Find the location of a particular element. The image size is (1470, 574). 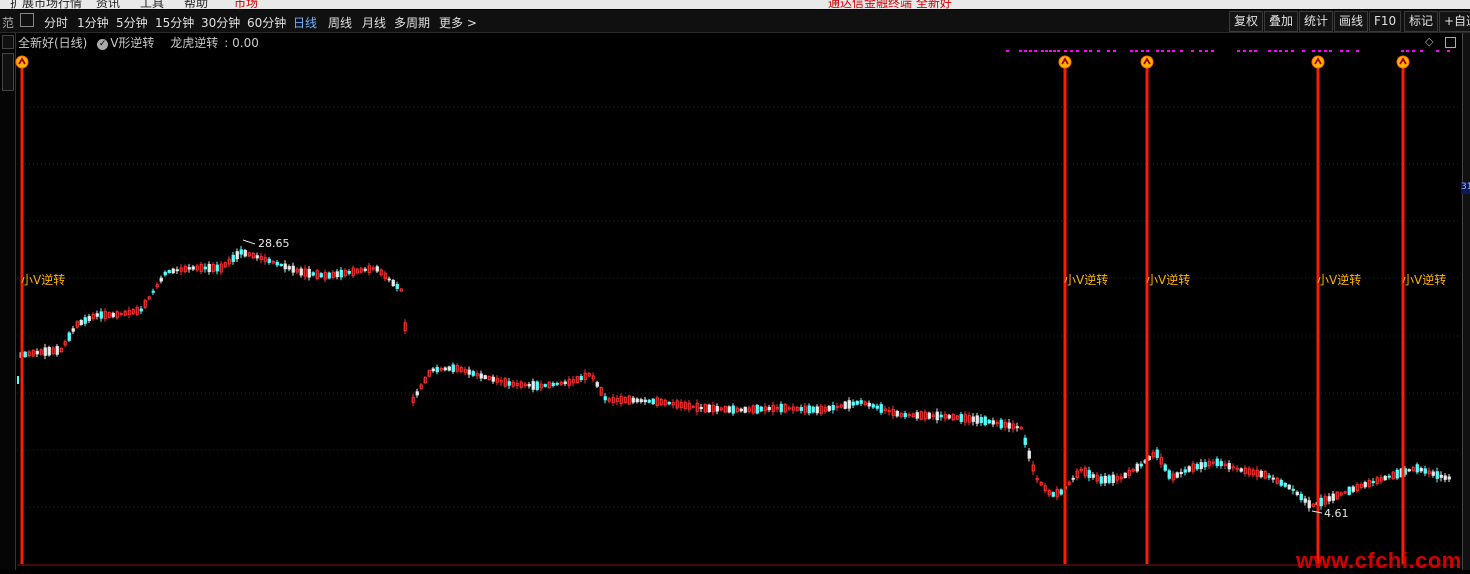

high-price-label: 28.65 is located at coordinates (274, 243).